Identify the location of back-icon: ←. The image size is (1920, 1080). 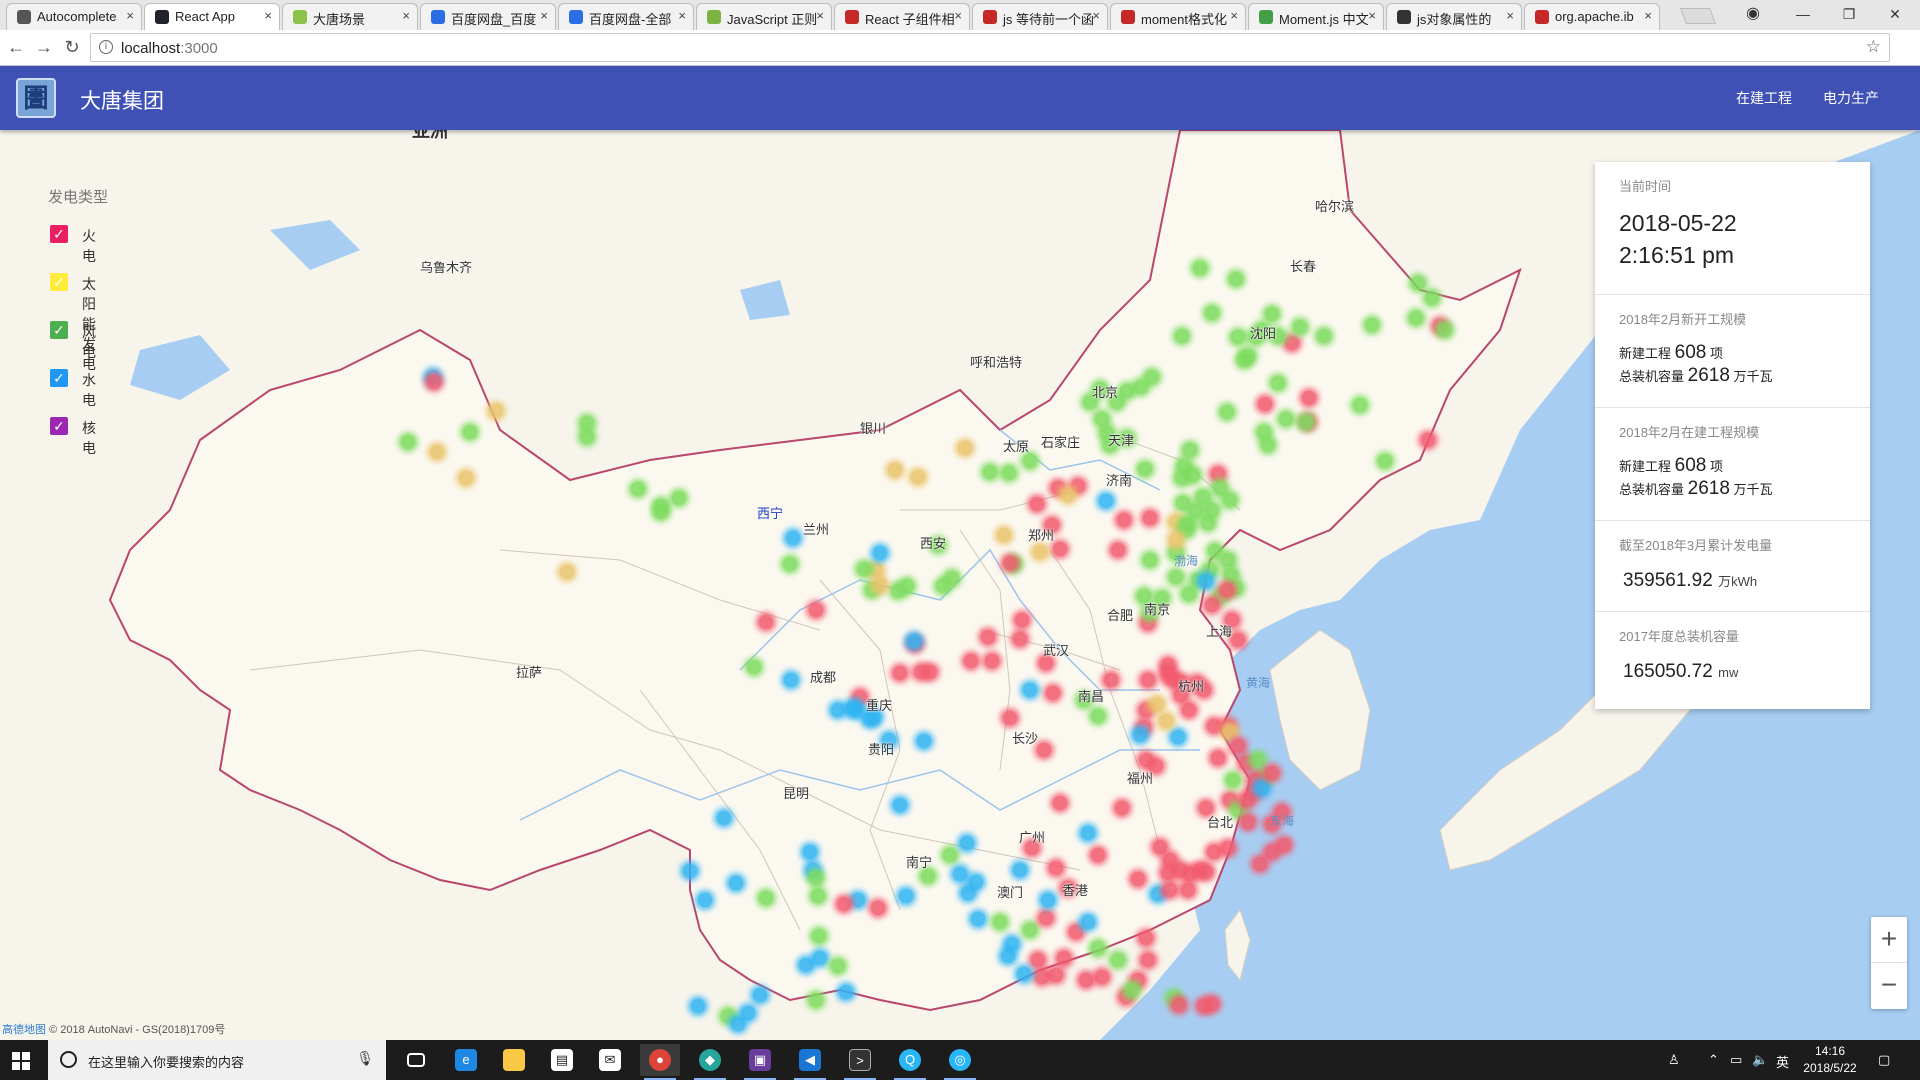
(16, 48).